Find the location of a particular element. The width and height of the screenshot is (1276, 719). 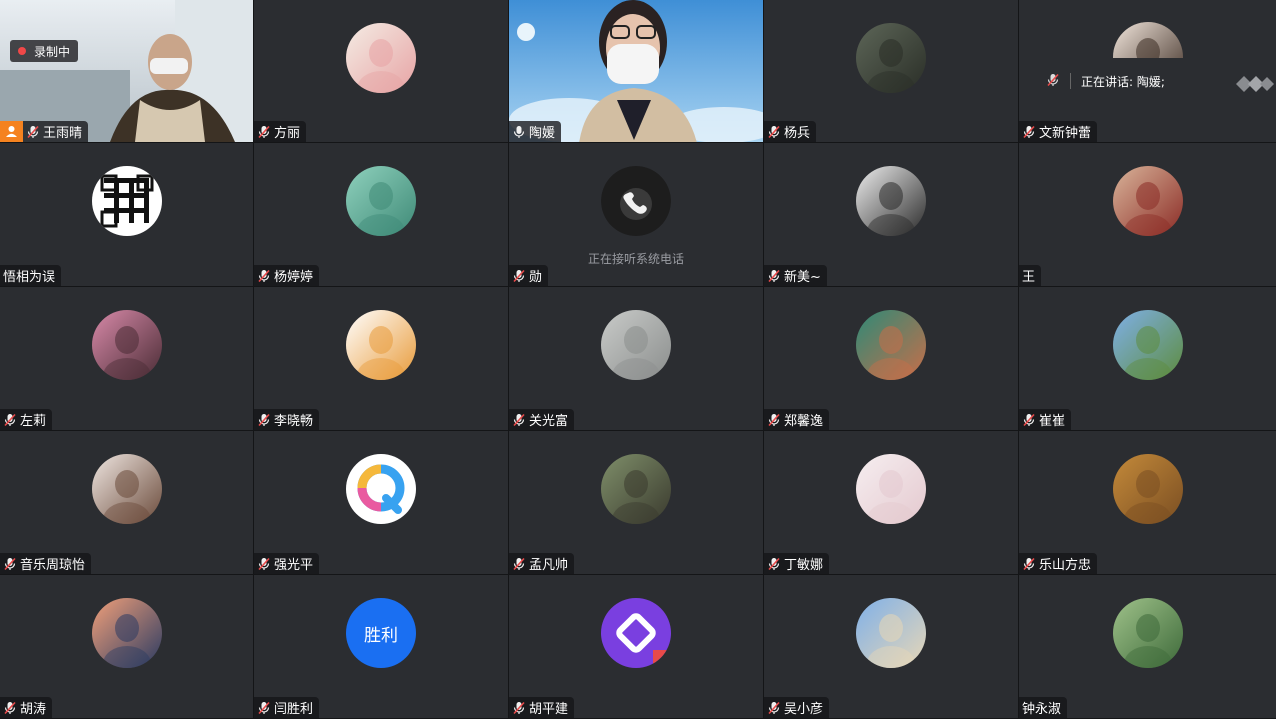

participant-tile: 关光富 is located at coordinates (636, 358).